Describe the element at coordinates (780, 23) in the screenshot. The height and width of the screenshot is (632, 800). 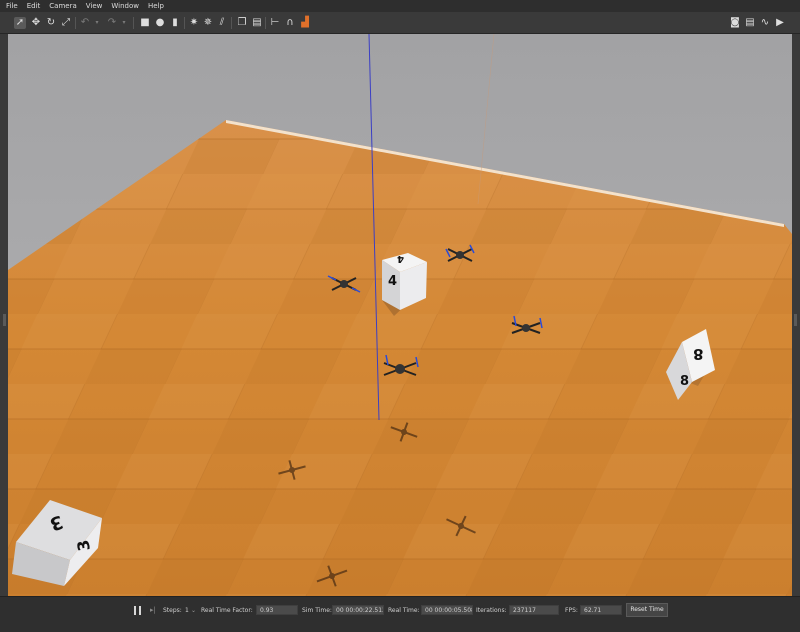
I see `record-video-icon: ▶` at that location.